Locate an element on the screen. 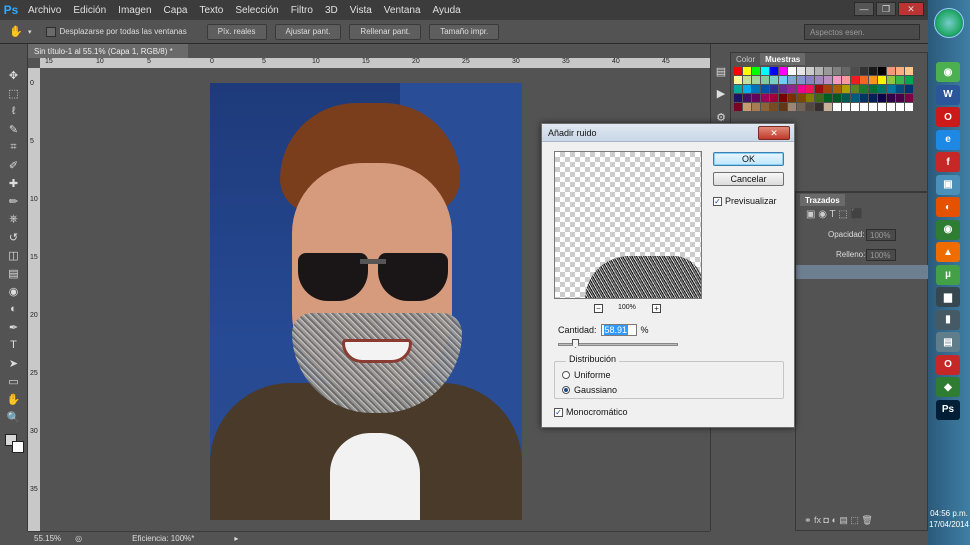 The height and width of the screenshot is (545, 970). layer-row-selected is located at coordinates (862, 272).